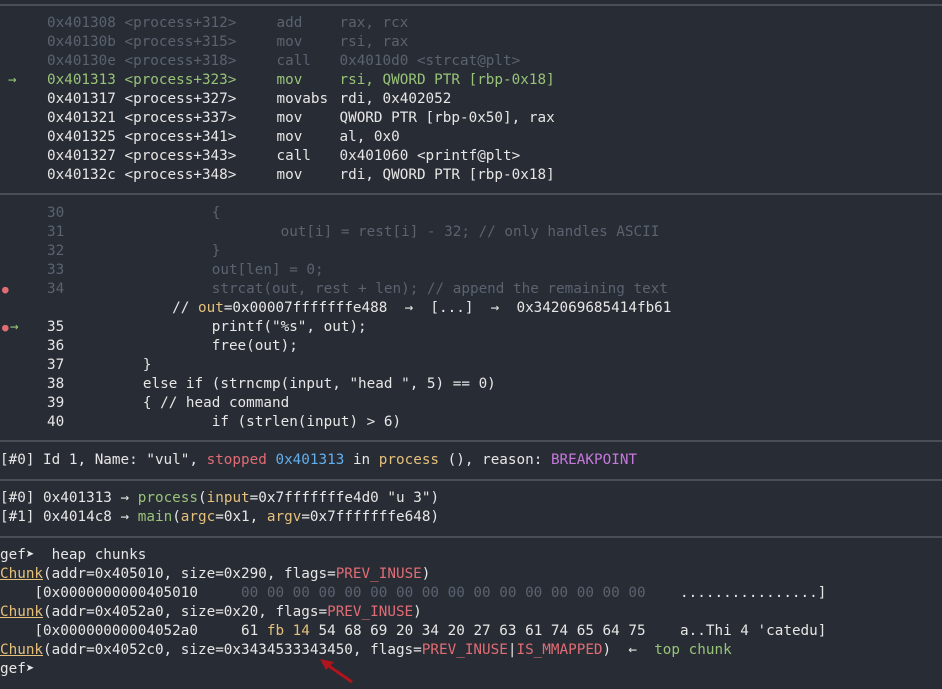 The height and width of the screenshot is (689, 942). I want to click on line-number: 34, so click(56, 289).